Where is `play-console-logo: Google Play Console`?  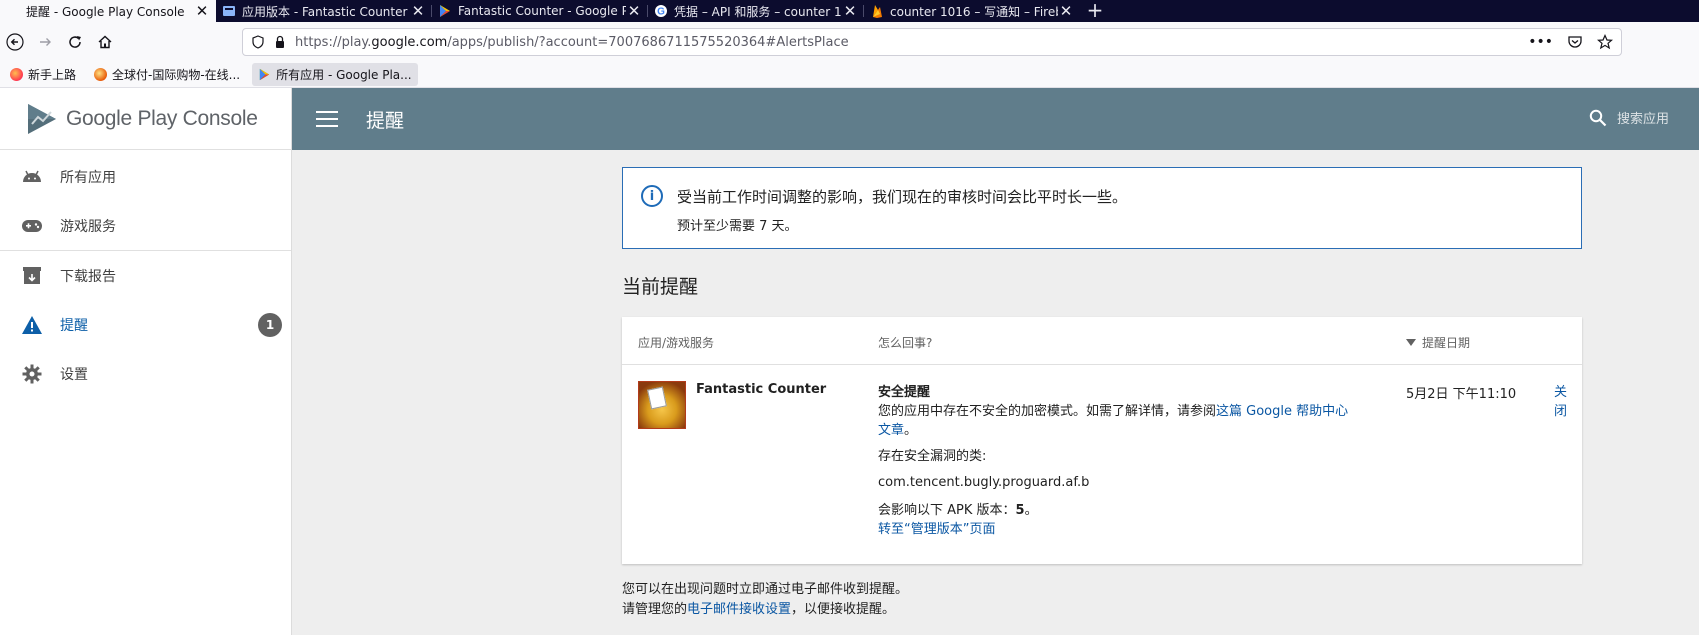 play-console-logo: Google Play Console is located at coordinates (145, 119).